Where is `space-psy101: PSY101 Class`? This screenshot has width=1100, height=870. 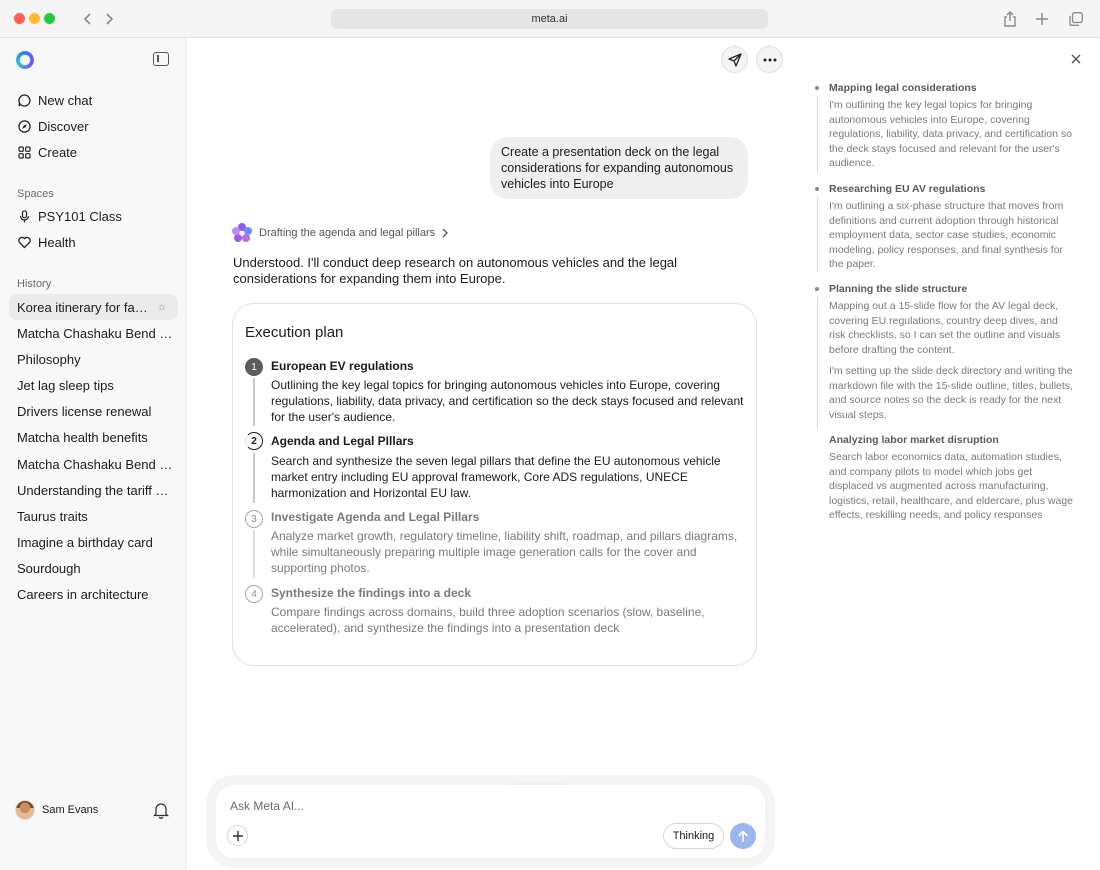 space-psy101: PSY101 Class is located at coordinates (69, 216).